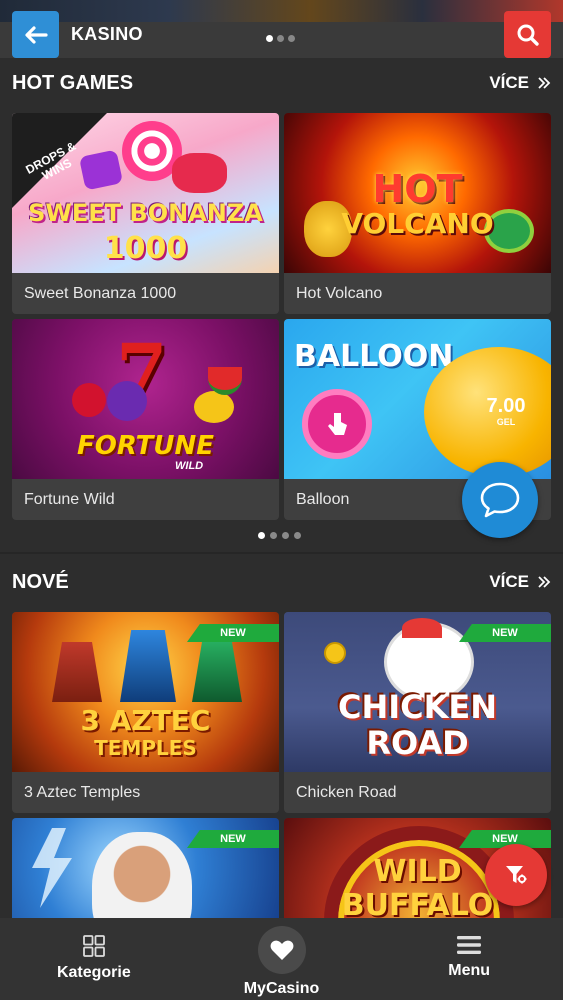 The height and width of the screenshot is (1000, 563). I want to click on hand-pointer-icon, so click(337, 424).